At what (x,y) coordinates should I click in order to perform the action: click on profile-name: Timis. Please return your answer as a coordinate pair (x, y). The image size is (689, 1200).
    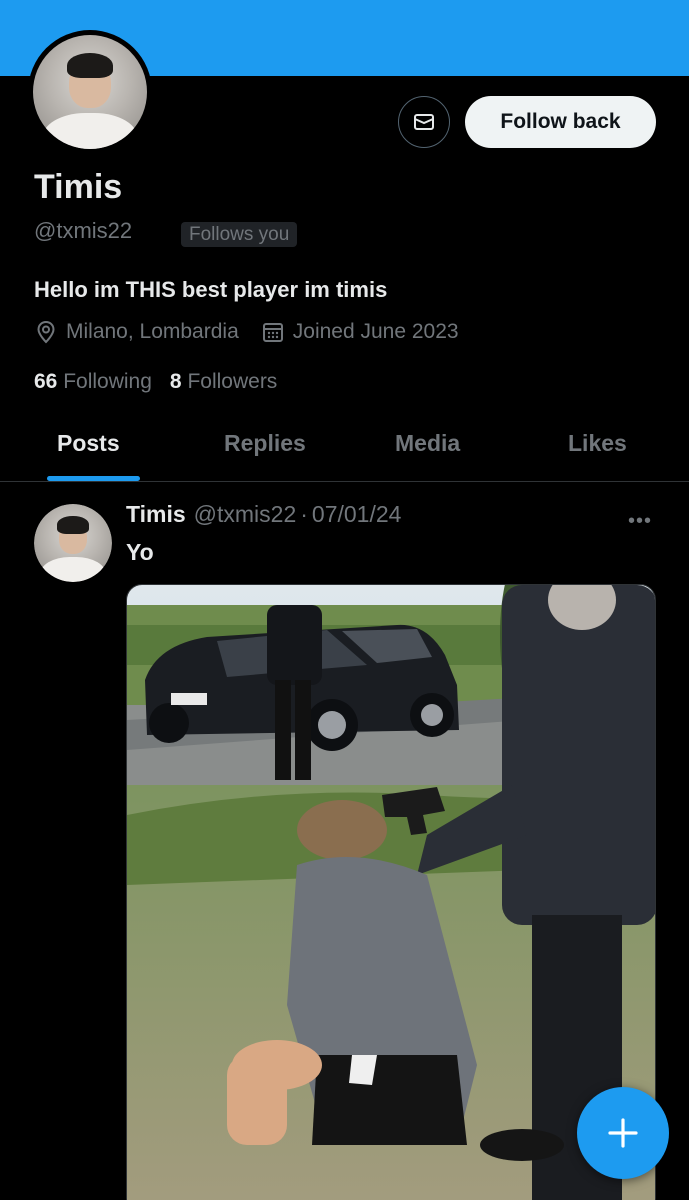
    Looking at the image, I should click on (78, 187).